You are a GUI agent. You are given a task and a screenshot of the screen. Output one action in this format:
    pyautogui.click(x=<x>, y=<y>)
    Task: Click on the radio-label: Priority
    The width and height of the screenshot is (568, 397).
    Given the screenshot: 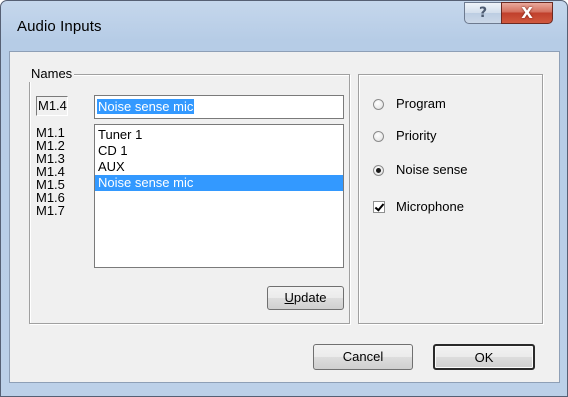 What is the action you would take?
    pyautogui.click(x=416, y=135)
    